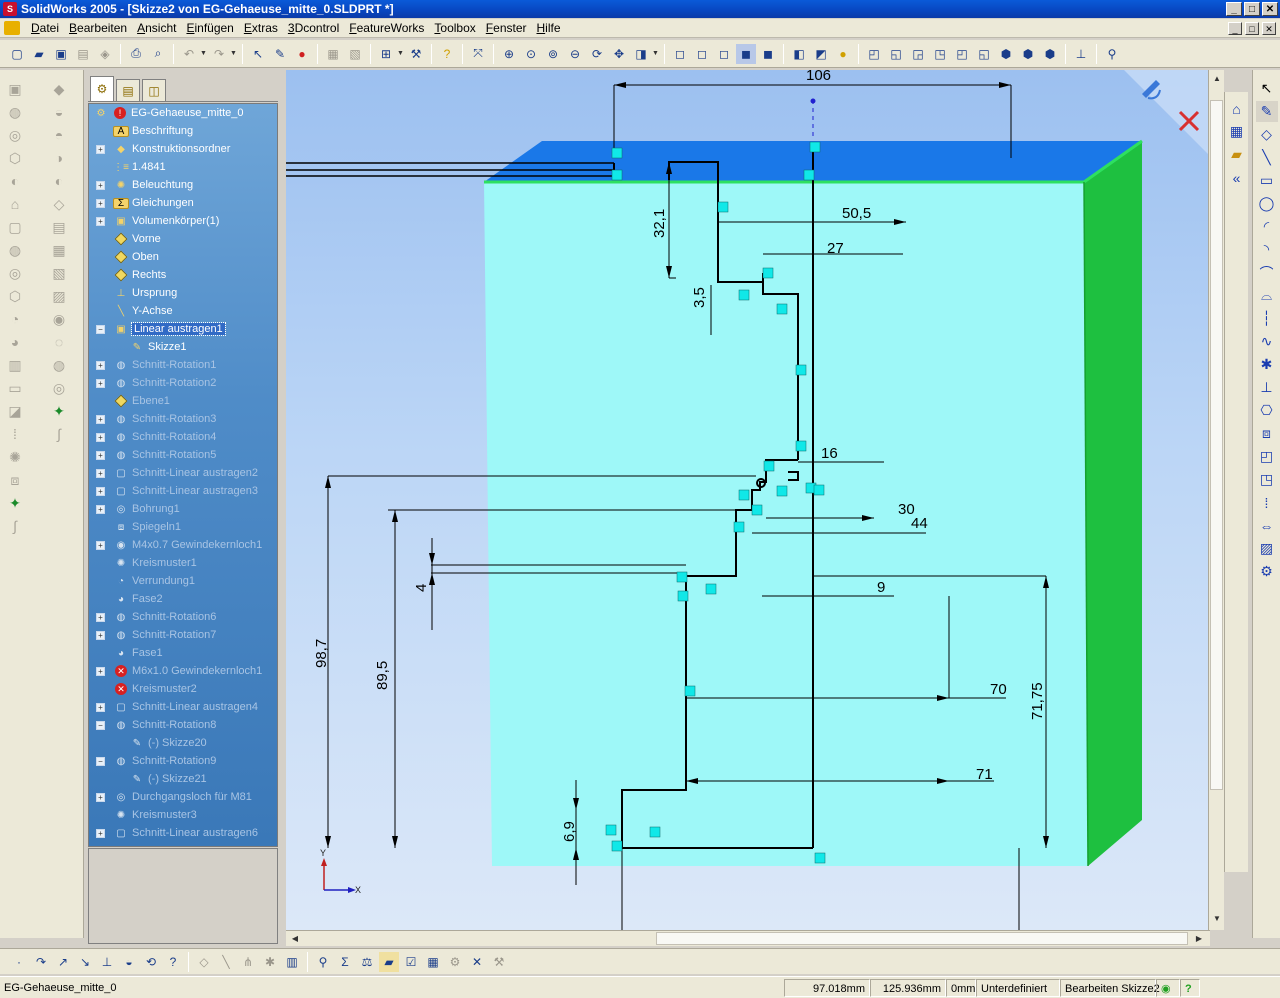 The image size is (1280, 998). What do you see at coordinates (549, 28) in the screenshot?
I see `menu-hilfe: Hilfe` at bounding box center [549, 28].